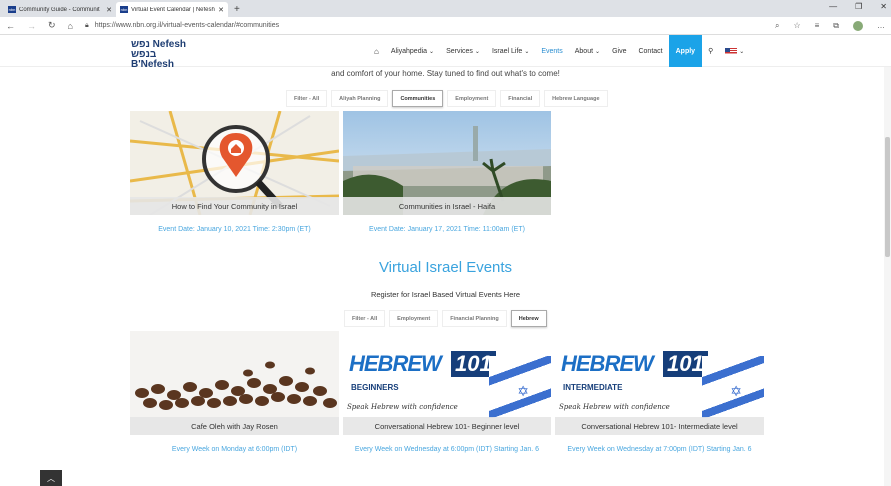 Image resolution: width=891 pixels, height=486 pixels. I want to click on menu-label: Israel Life, so click(507, 51).